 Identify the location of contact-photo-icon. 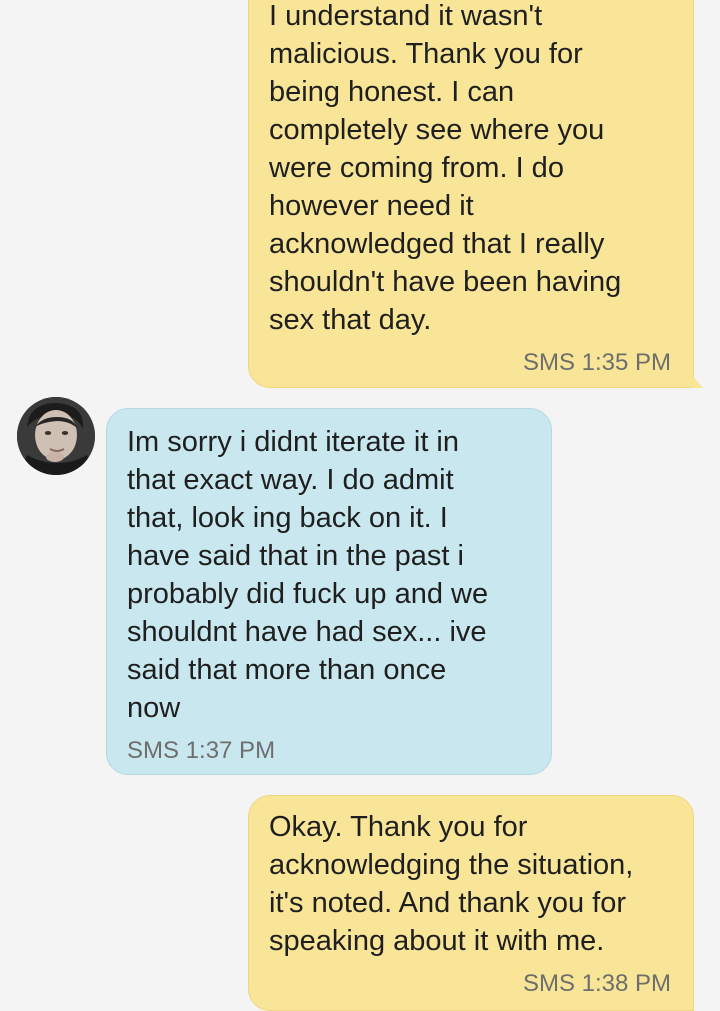
(56, 436).